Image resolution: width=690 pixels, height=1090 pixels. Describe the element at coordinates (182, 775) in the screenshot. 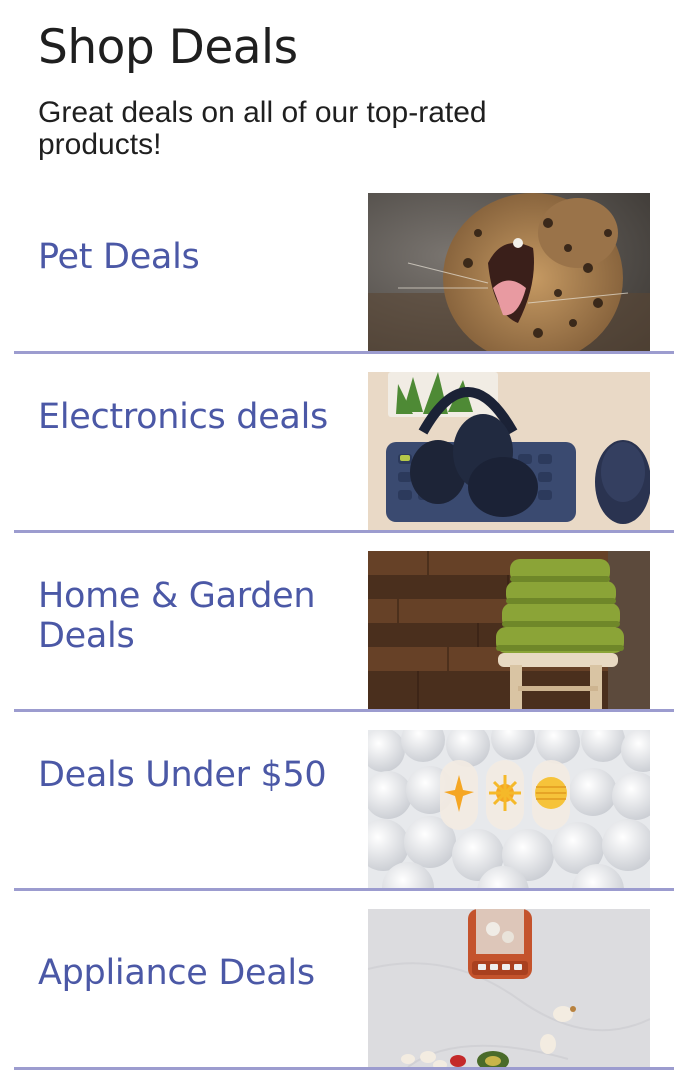

I see `deal-label-under-50: Deals Under $50` at that location.